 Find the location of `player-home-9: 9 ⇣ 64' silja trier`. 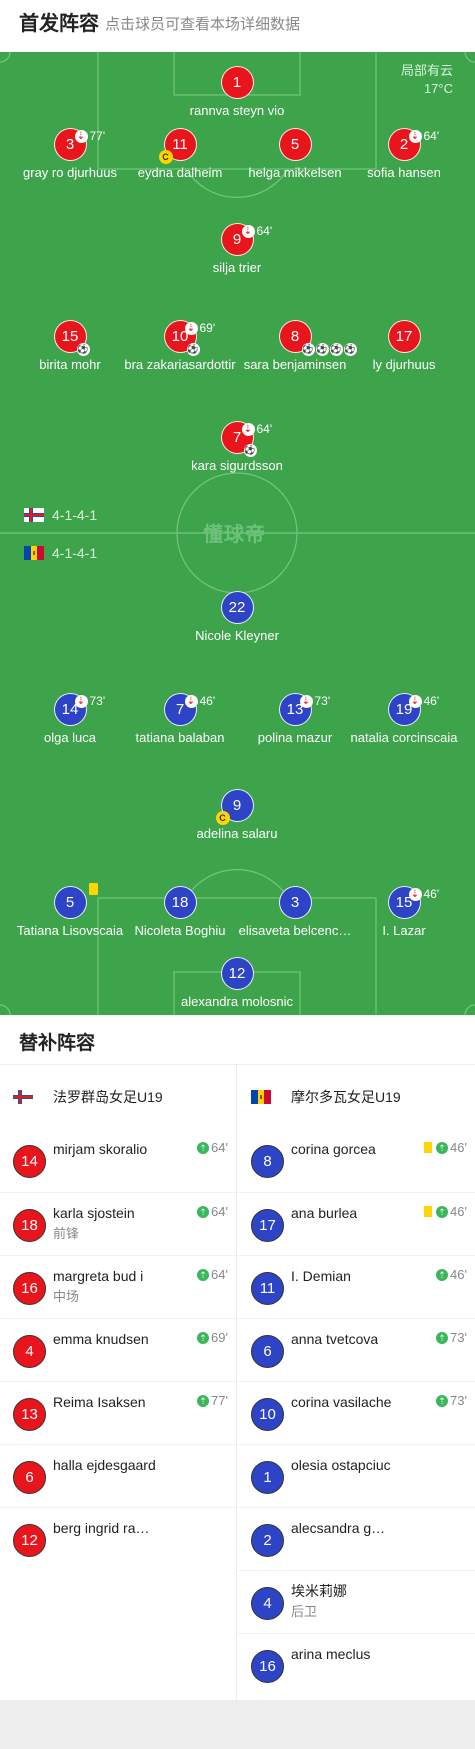

player-home-9: 9 ⇣ 64' silja trier is located at coordinates (237, 249).